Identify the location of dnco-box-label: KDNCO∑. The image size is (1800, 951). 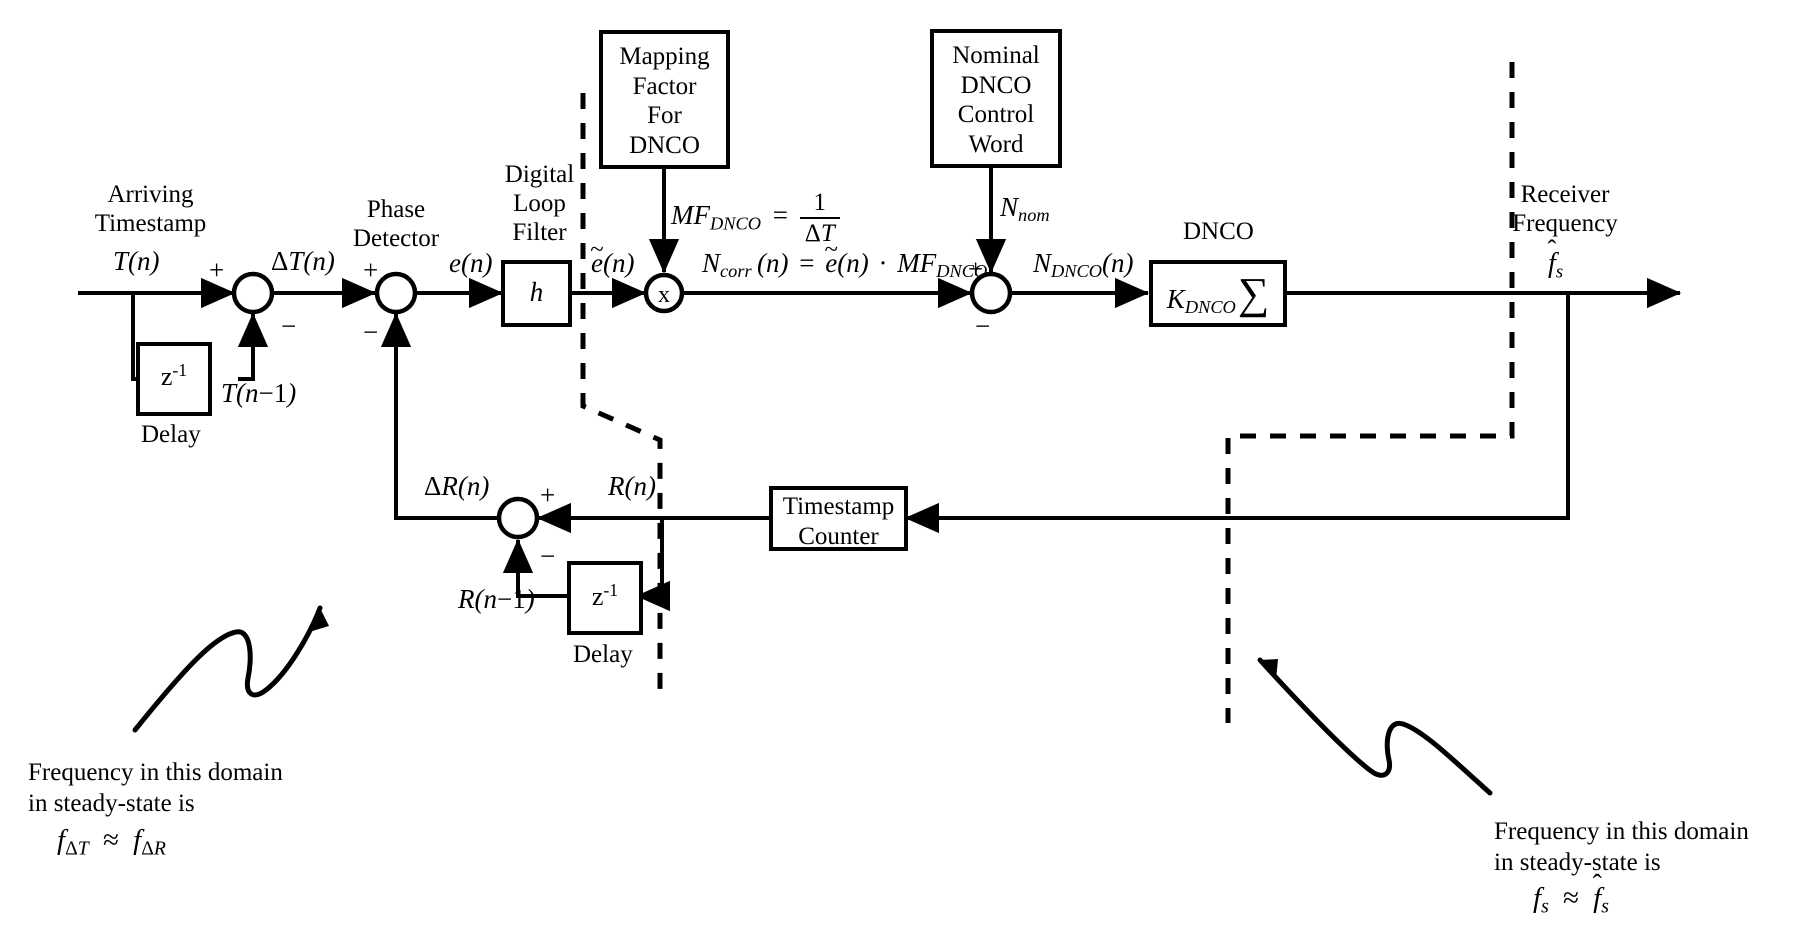
(1218, 293).